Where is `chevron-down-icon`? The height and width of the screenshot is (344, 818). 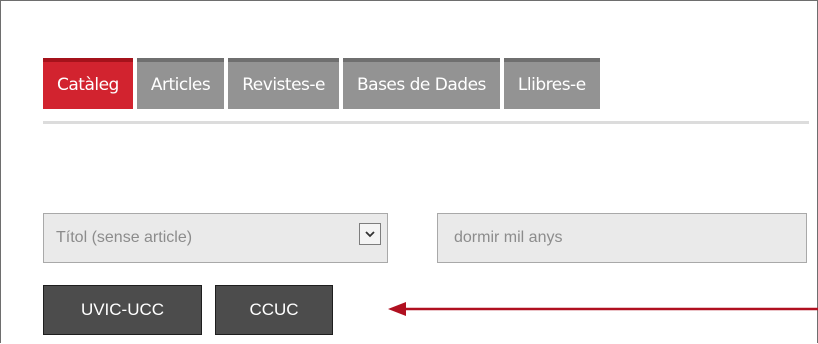
chevron-down-icon is located at coordinates (370, 234).